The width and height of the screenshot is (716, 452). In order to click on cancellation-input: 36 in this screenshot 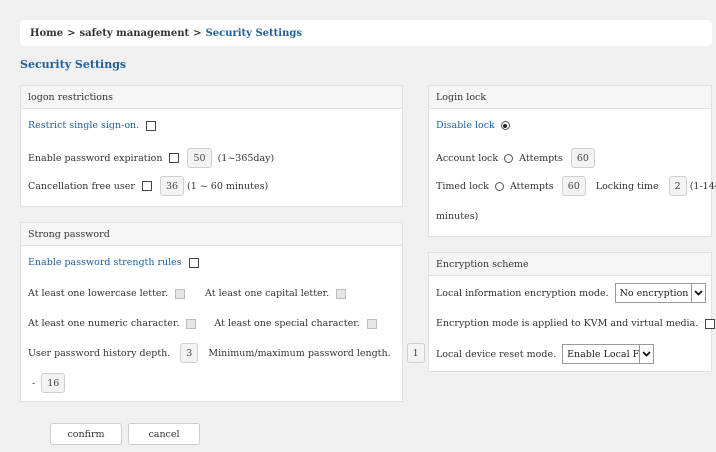, I will do `click(172, 186)`.